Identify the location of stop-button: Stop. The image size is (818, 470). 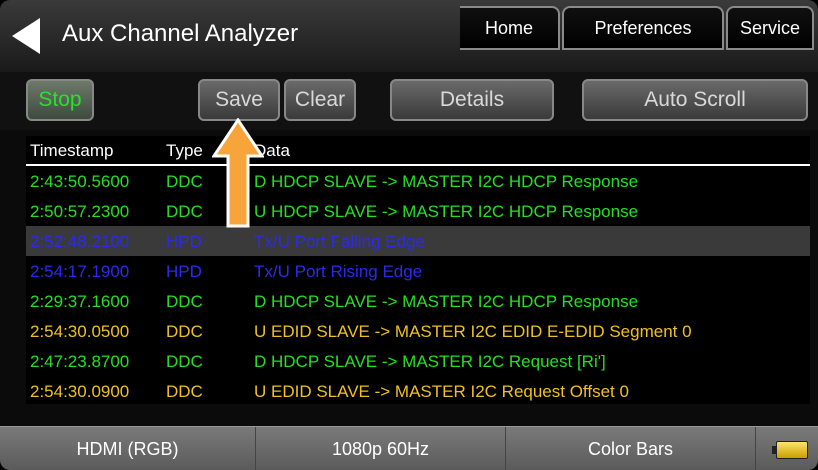
(60, 100).